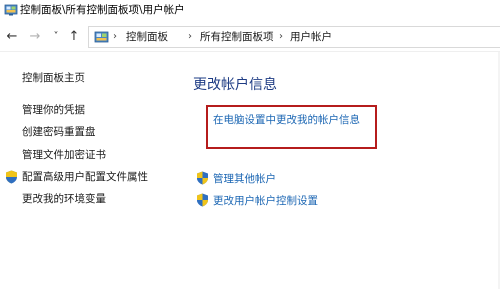  Describe the element at coordinates (147, 37) in the screenshot. I see `breadcrumb-control-panel: 控制面板` at that location.